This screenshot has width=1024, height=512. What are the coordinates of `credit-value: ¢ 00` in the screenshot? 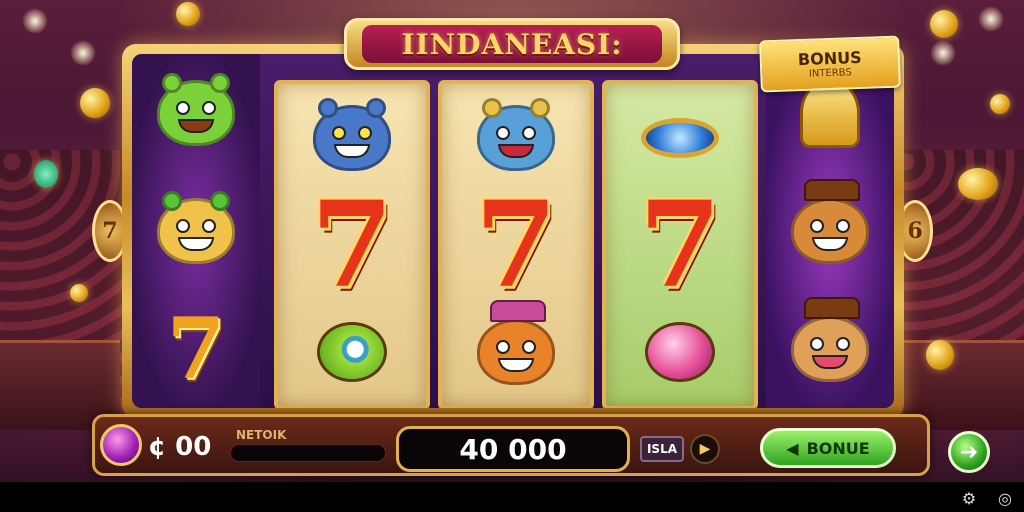 It's located at (180, 447).